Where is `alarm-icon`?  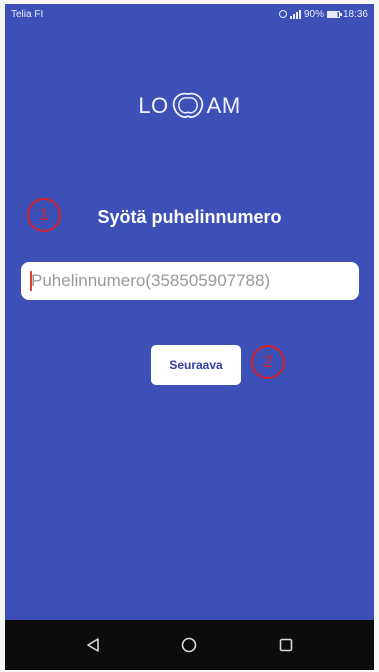 alarm-icon is located at coordinates (282, 14).